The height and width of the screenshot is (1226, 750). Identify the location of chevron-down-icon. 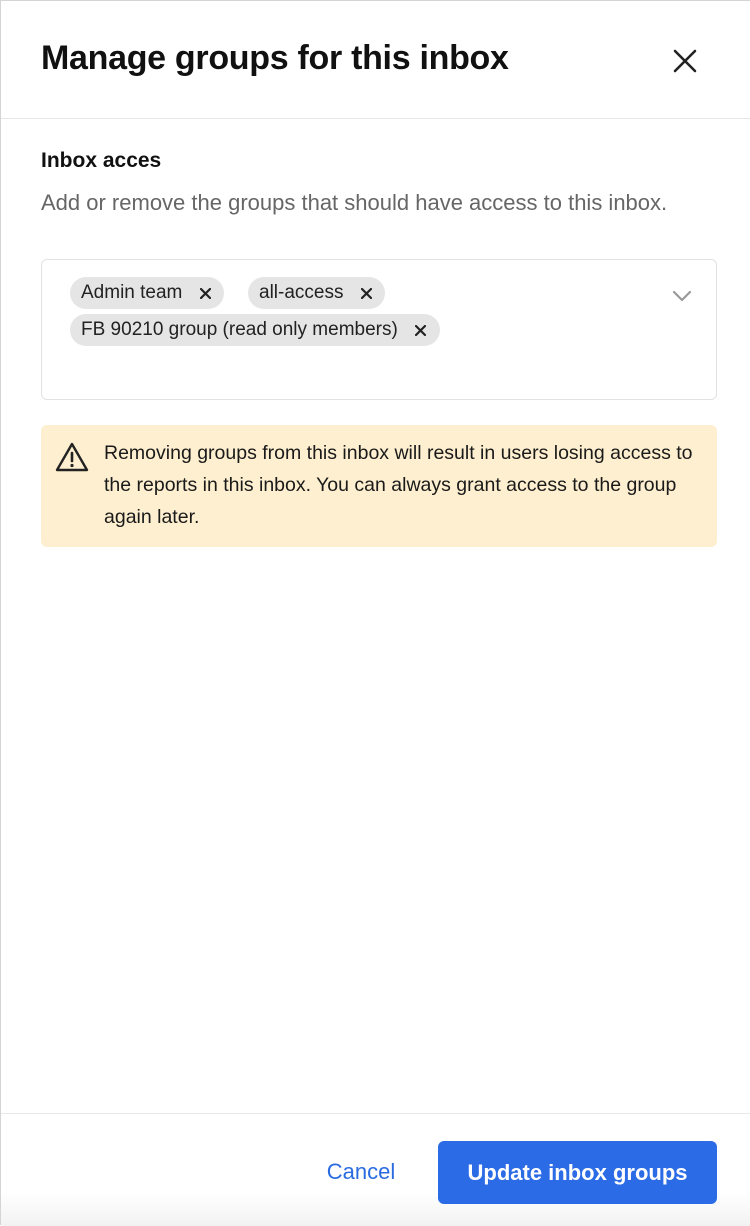
(682, 296).